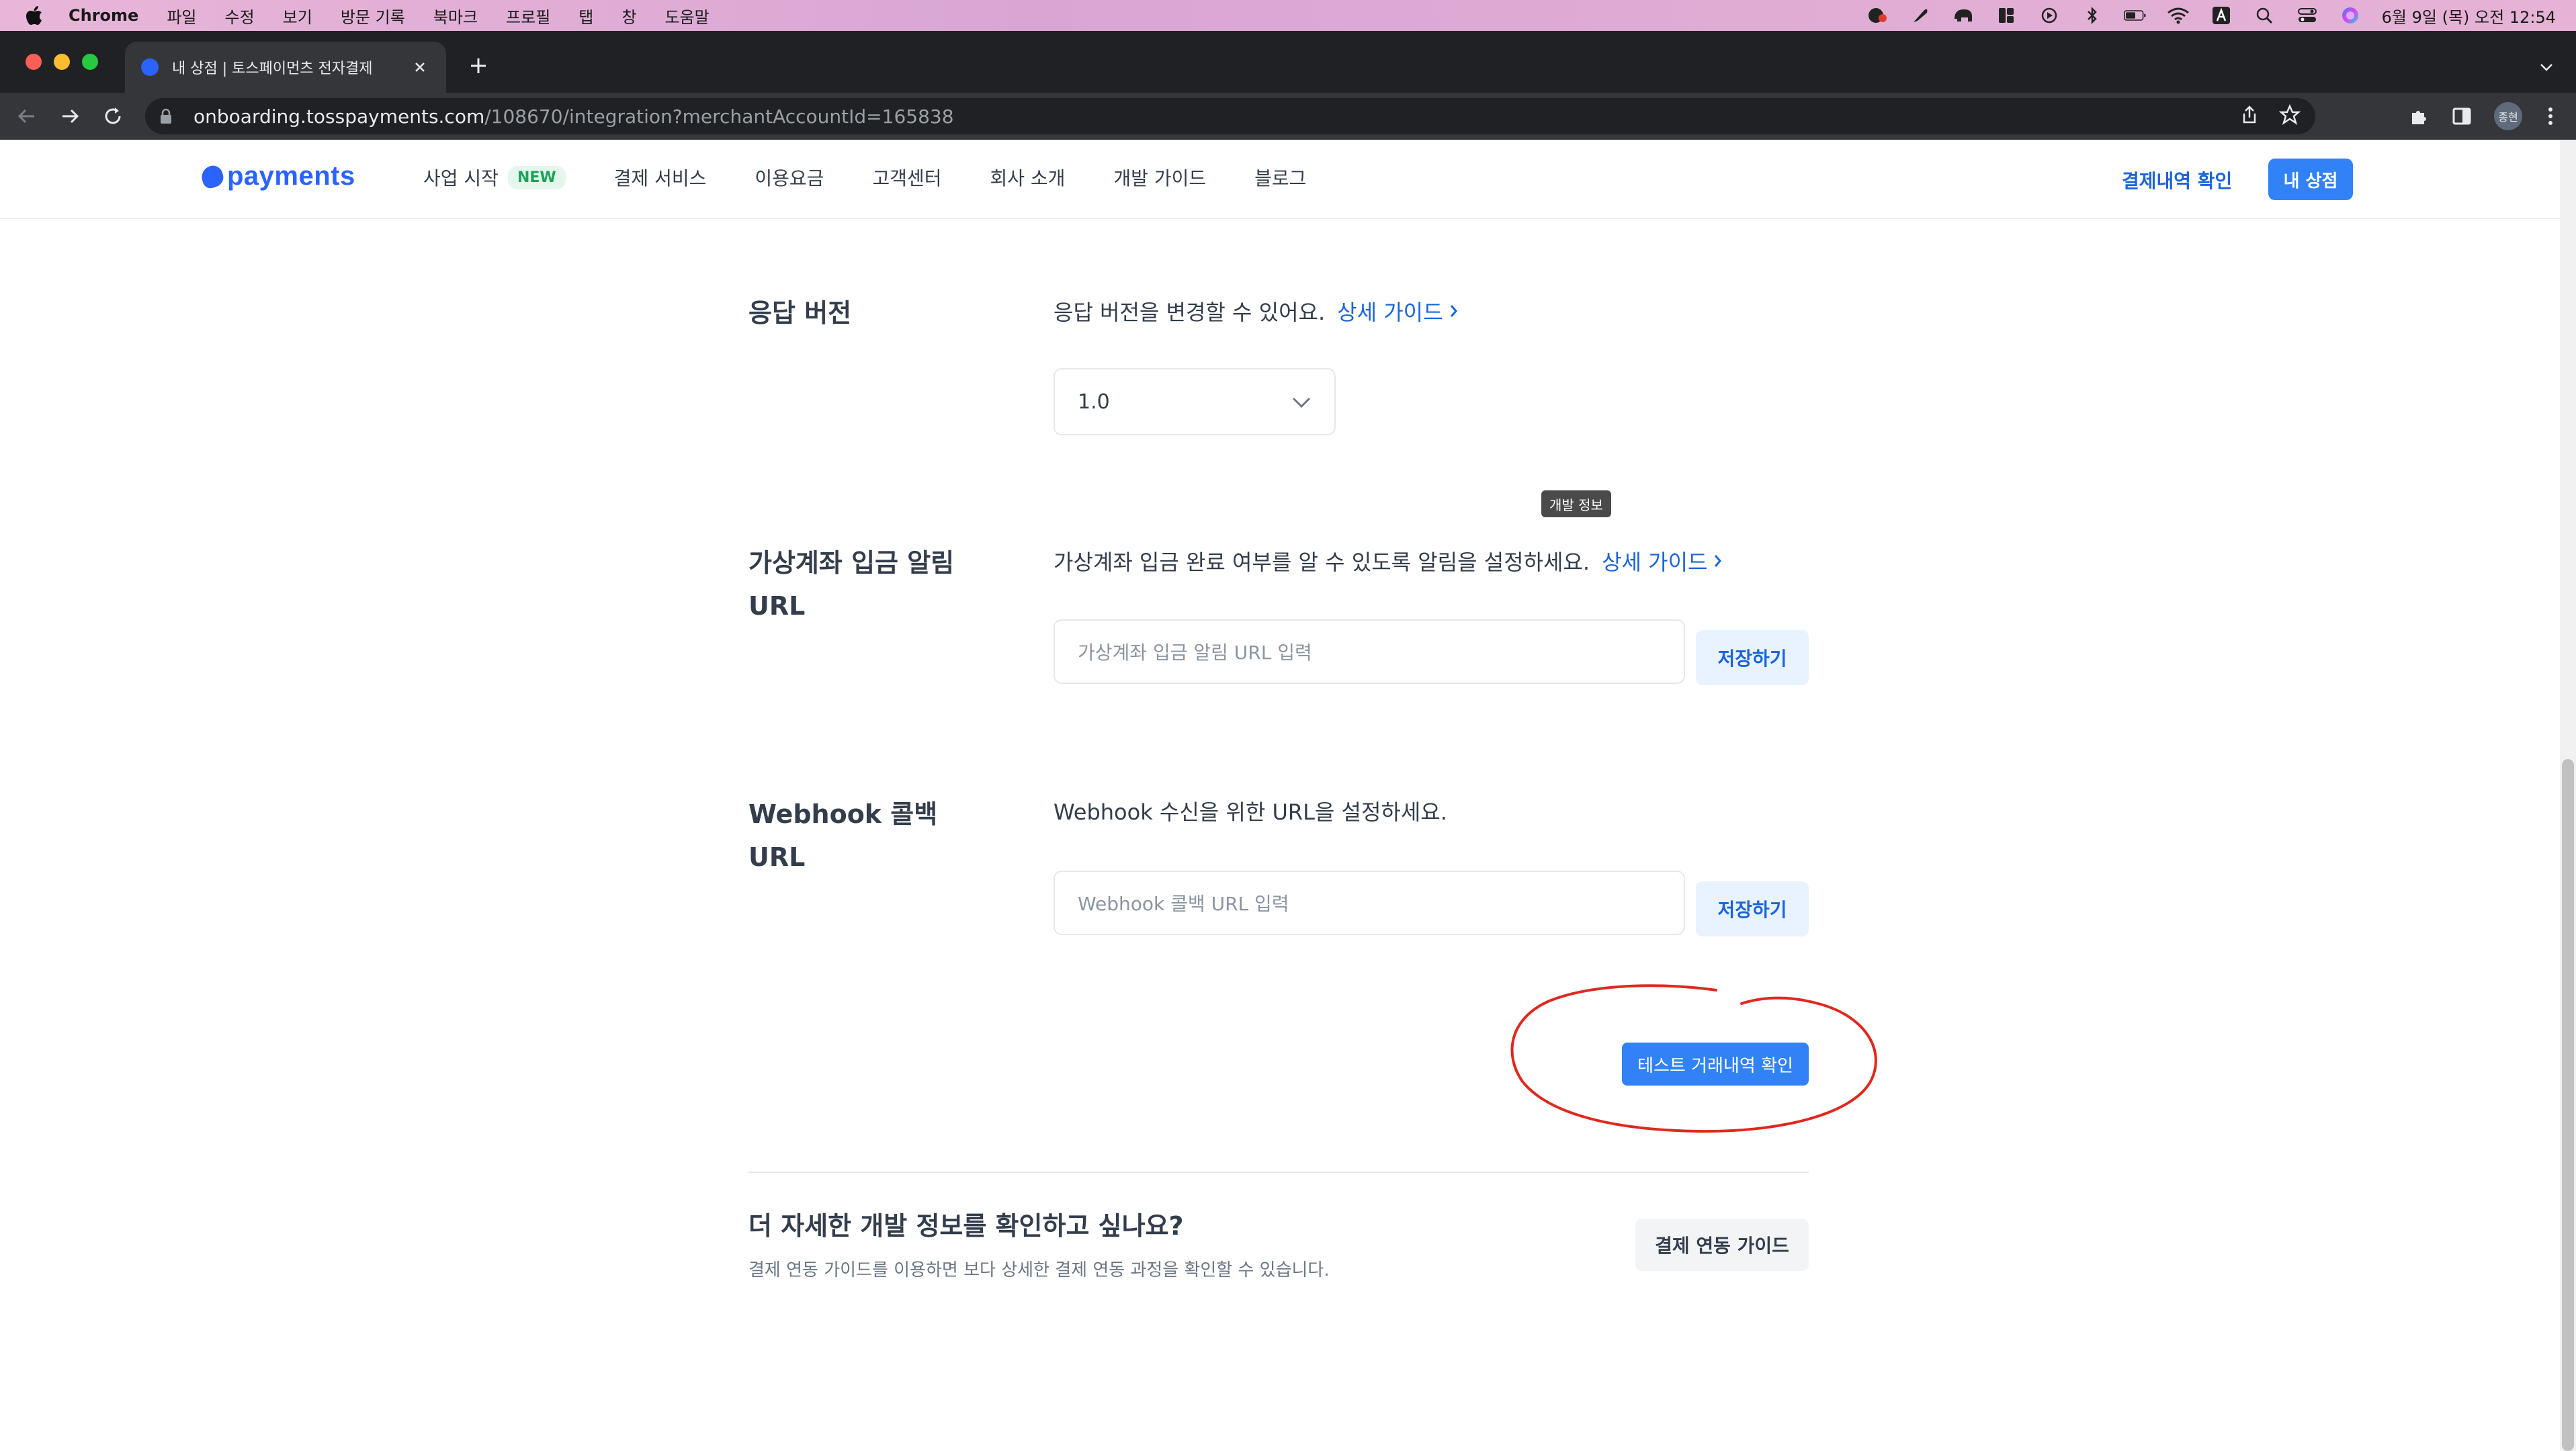  I want to click on logo-mark-icon, so click(212, 177).